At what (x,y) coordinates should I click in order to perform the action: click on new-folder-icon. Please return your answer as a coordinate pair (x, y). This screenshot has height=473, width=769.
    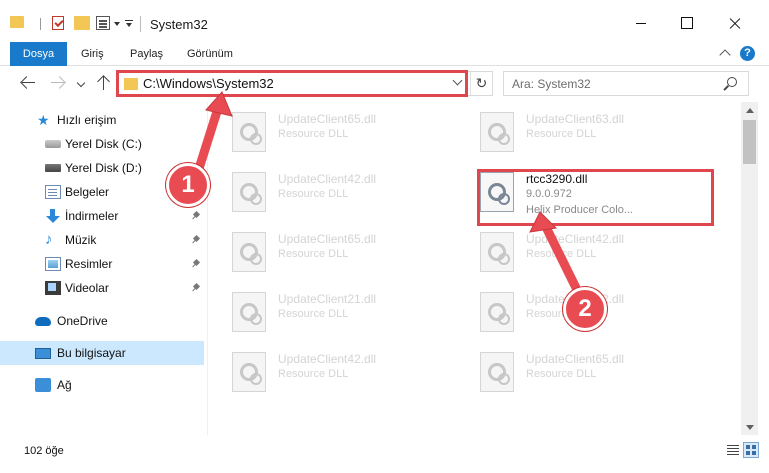
    Looking at the image, I should click on (82, 23).